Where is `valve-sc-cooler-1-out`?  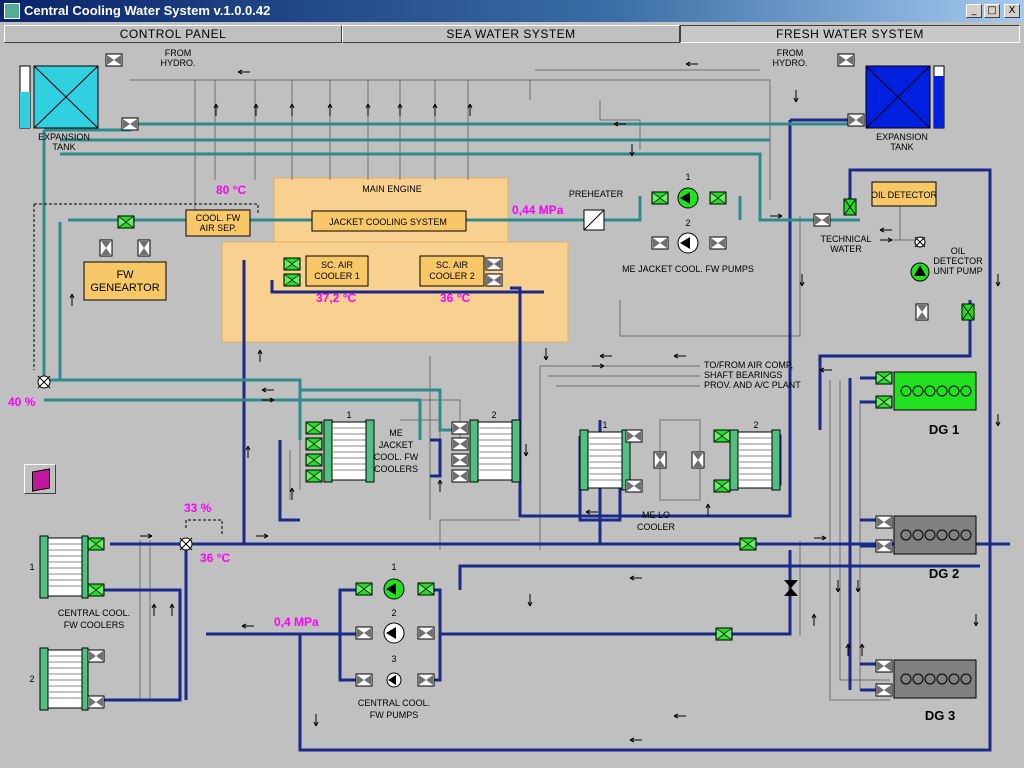
valve-sc-cooler-1-out is located at coordinates (292, 280).